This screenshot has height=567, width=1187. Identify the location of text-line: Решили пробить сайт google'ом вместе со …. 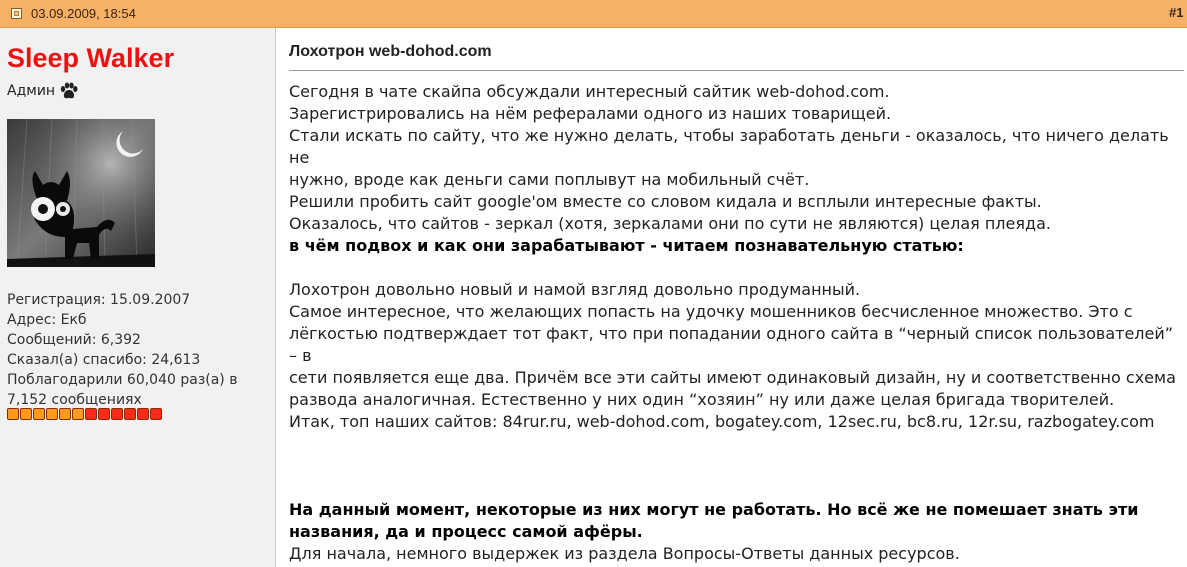
(665, 201).